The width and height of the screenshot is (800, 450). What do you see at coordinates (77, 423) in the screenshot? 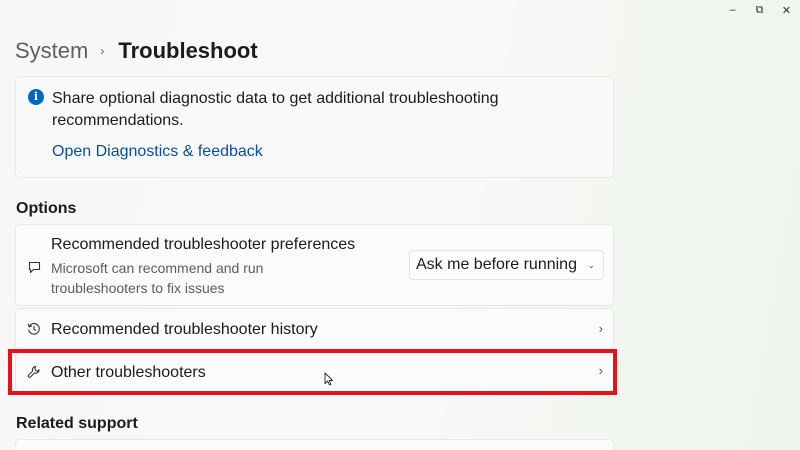
I see `related-support-heading: Related support` at bounding box center [77, 423].